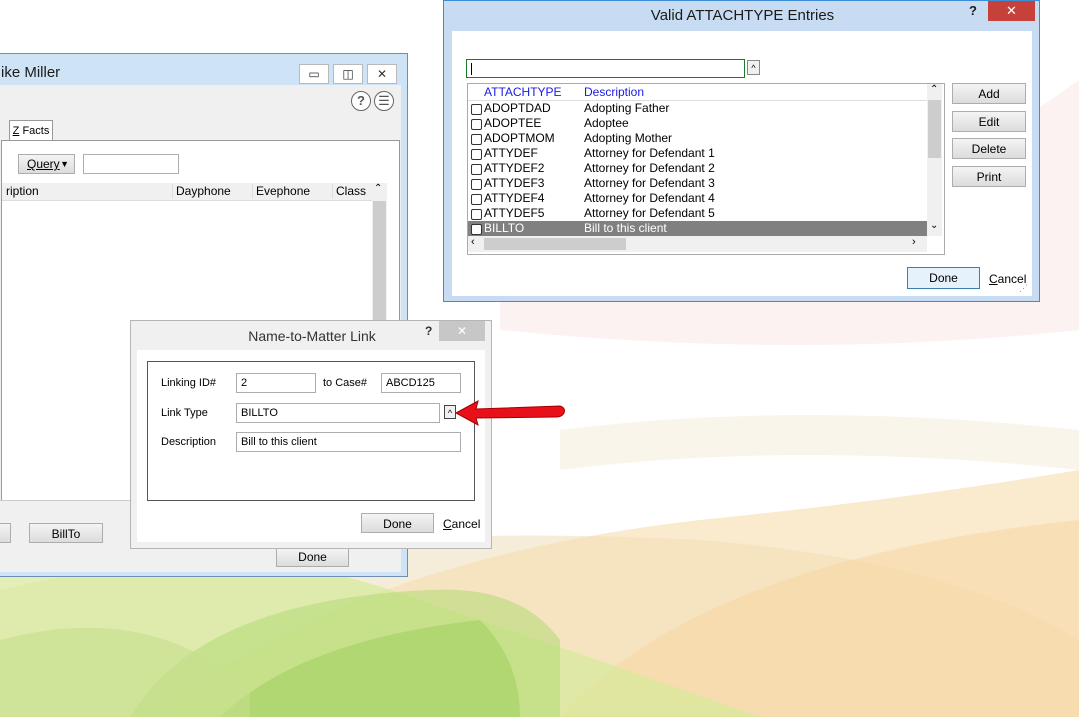  I want to click on row-code: ATTYDEF2, so click(514, 168).